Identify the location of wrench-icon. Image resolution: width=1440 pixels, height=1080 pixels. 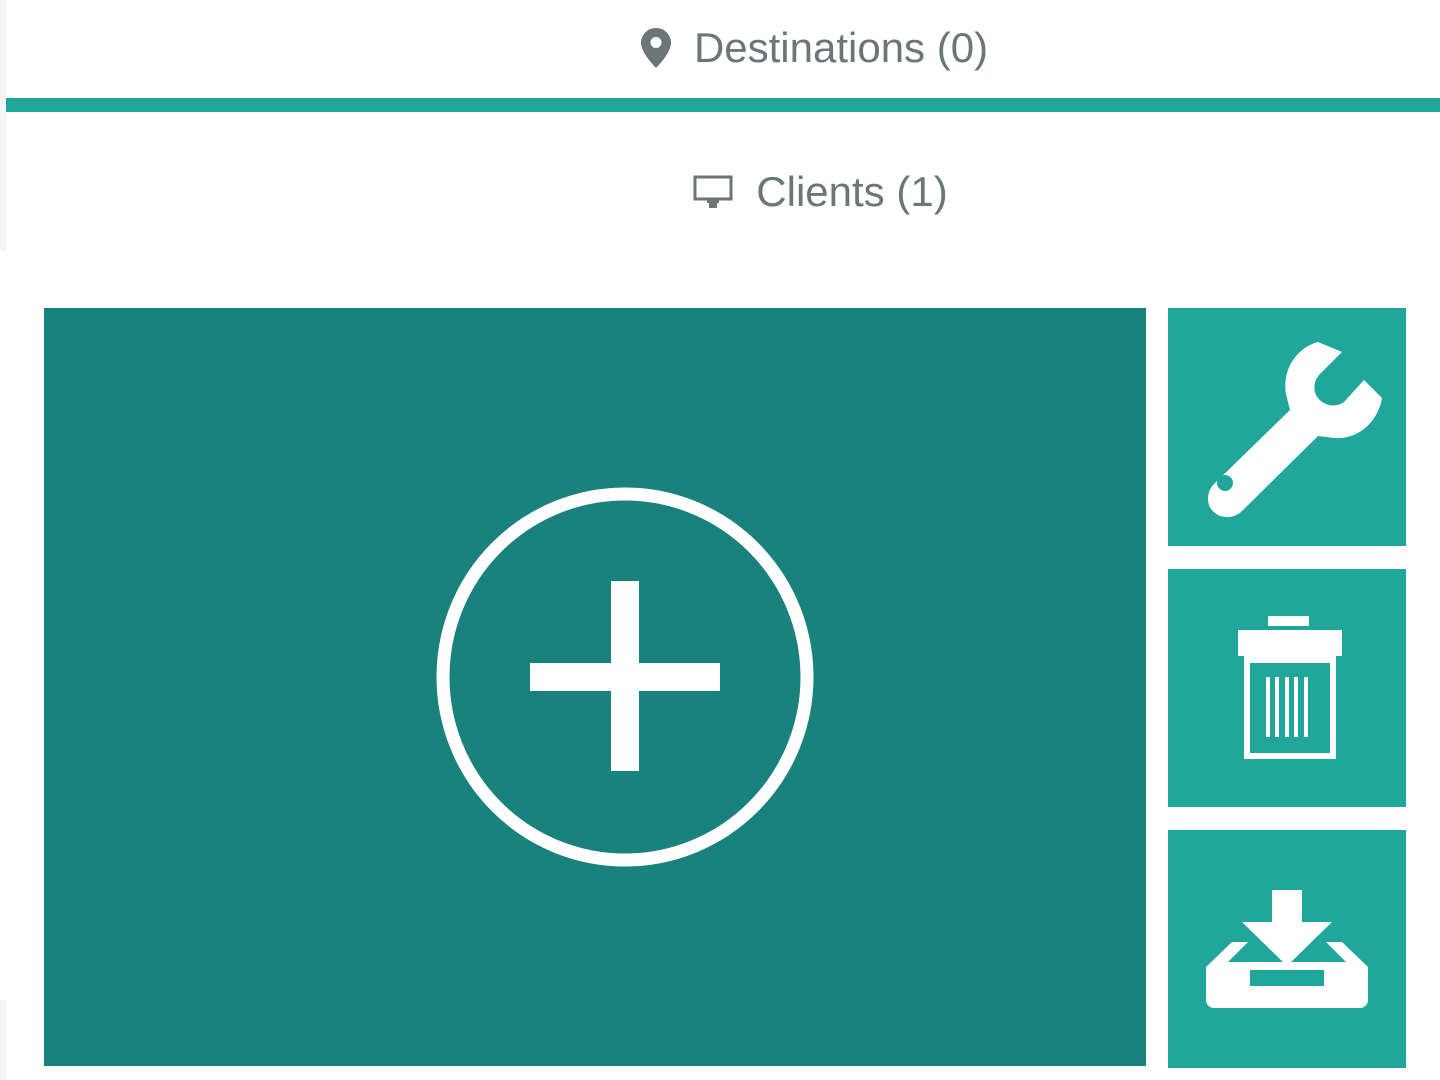
(1295, 430).